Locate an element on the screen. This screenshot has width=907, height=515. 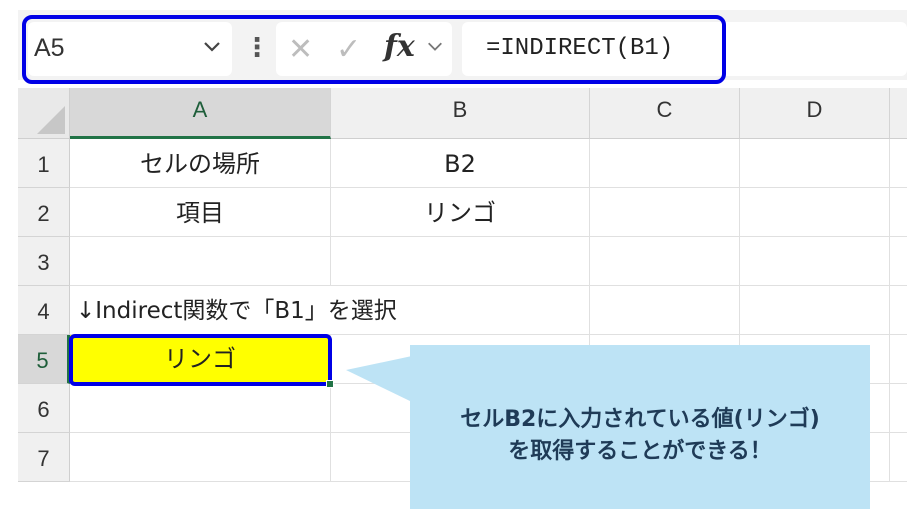
cell-a3 is located at coordinates (200, 261).